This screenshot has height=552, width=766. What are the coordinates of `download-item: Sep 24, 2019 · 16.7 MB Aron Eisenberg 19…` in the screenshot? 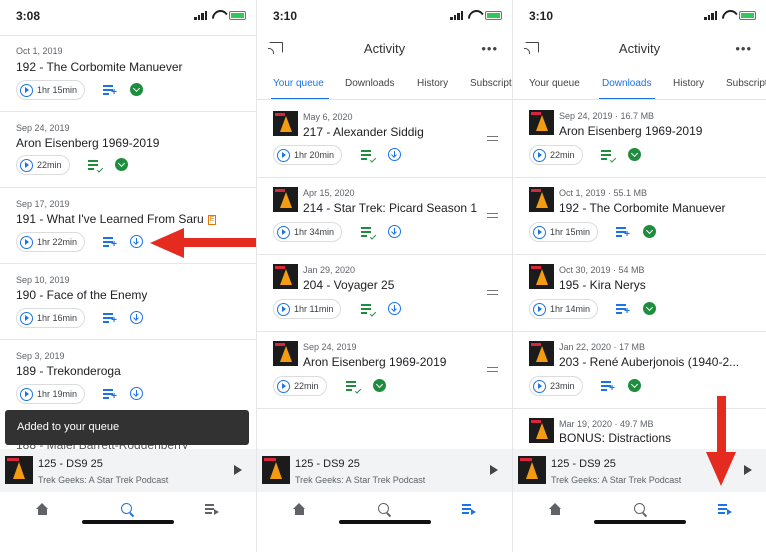 It's located at (639, 139).